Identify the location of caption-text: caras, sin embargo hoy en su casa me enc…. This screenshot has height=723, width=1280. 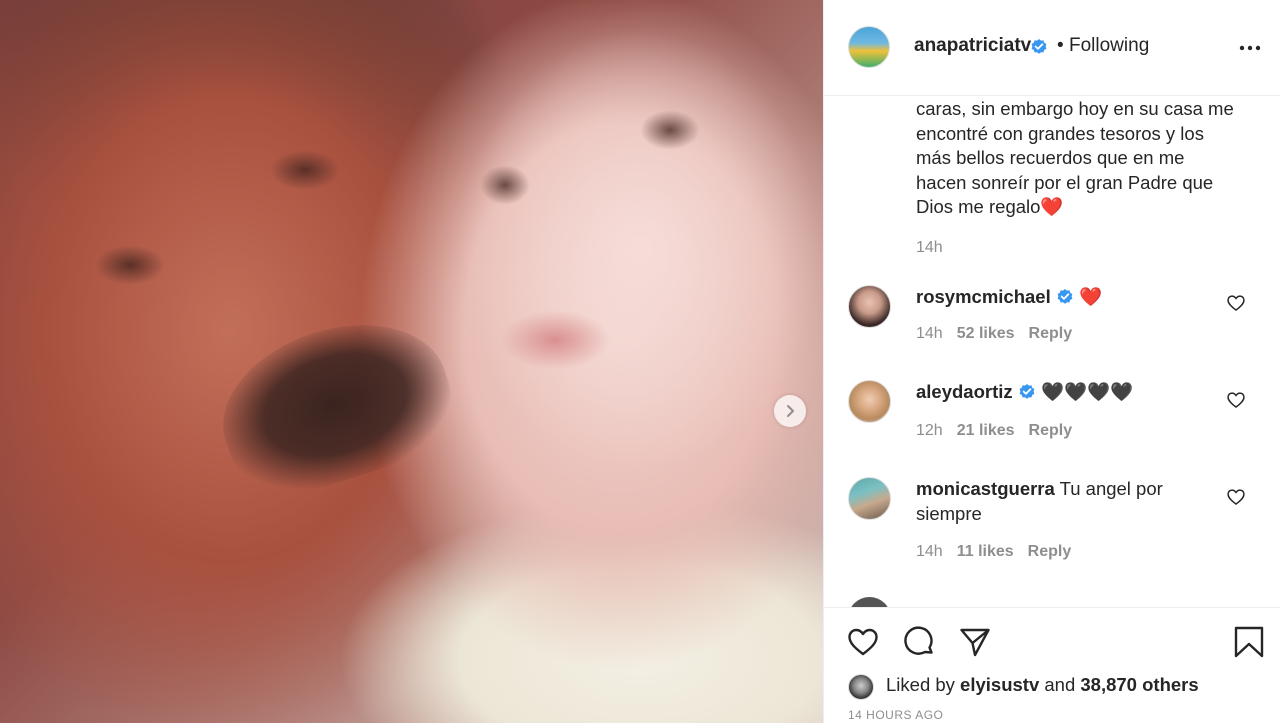
(1075, 157).